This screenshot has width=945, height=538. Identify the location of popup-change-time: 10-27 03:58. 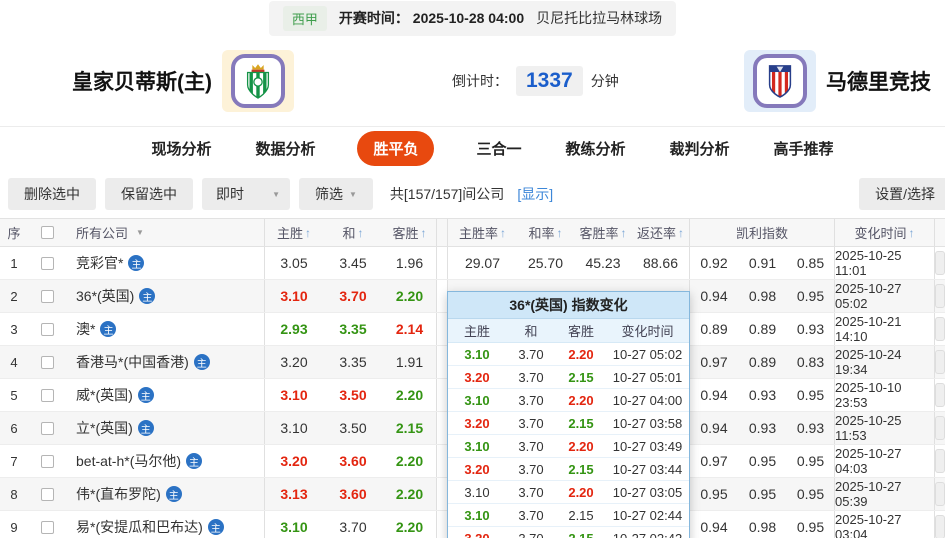
(647, 423).